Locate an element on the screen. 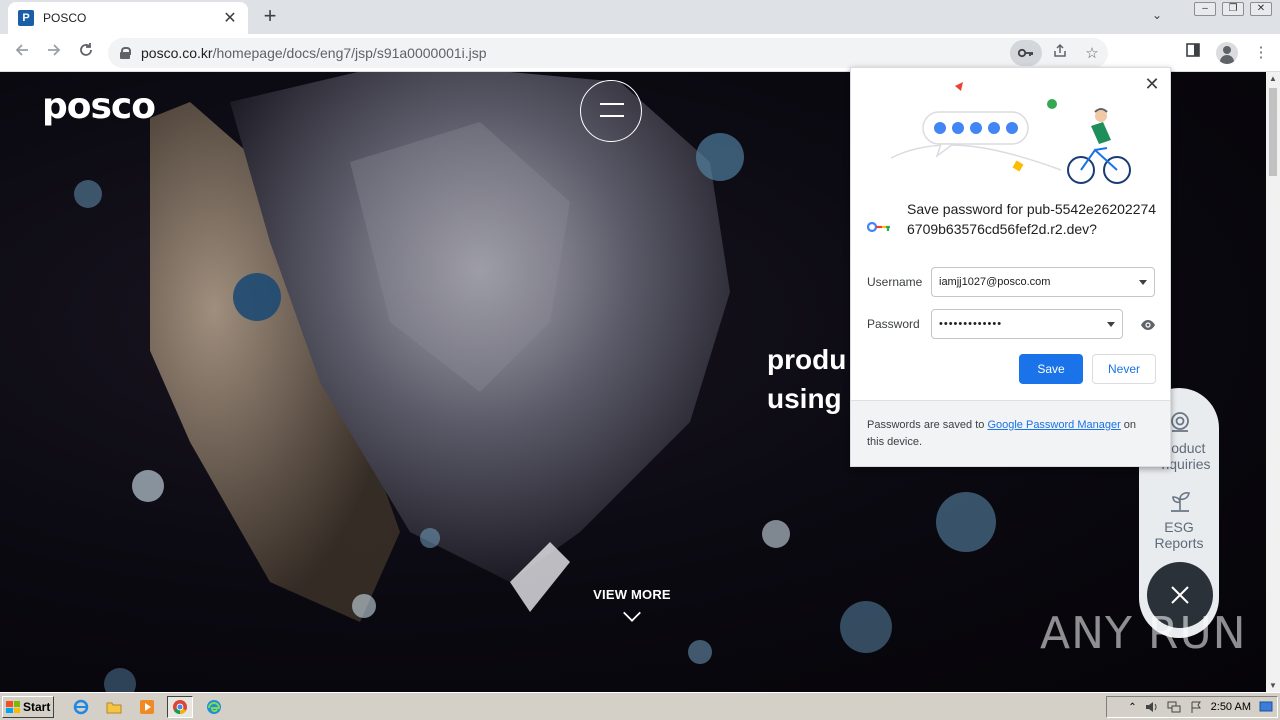 This screenshot has height=720, width=1280. edge-icon is located at coordinates (214, 707).